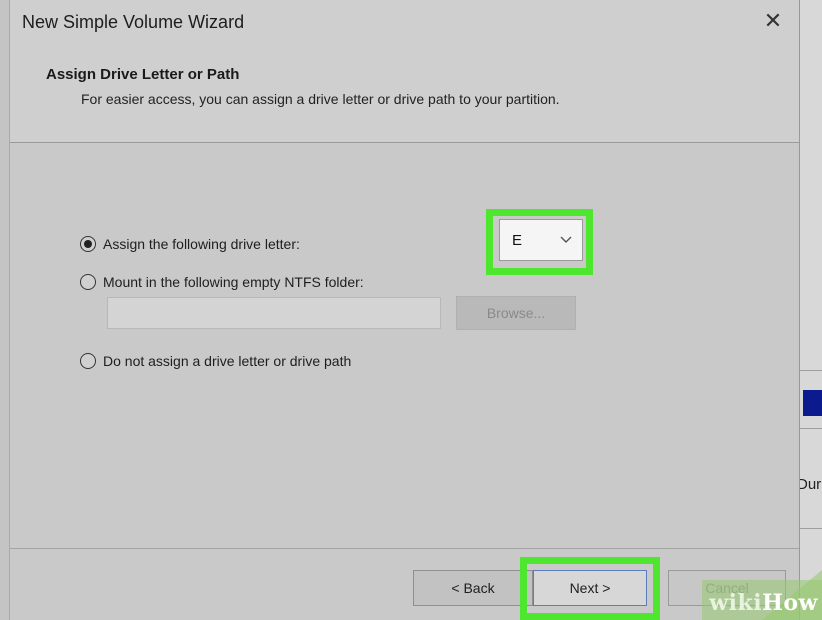 This screenshot has height=620, width=822. Describe the element at coordinates (763, 603) in the screenshot. I see `watermark-logo: wikiHow` at that location.